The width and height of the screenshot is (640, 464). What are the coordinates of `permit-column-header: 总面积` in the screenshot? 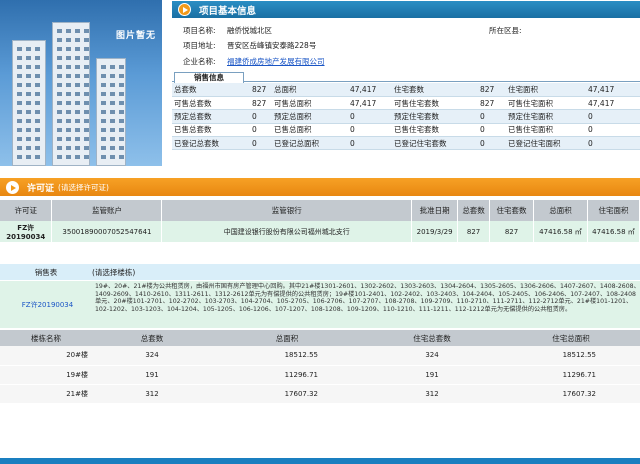 It's located at (560, 210).